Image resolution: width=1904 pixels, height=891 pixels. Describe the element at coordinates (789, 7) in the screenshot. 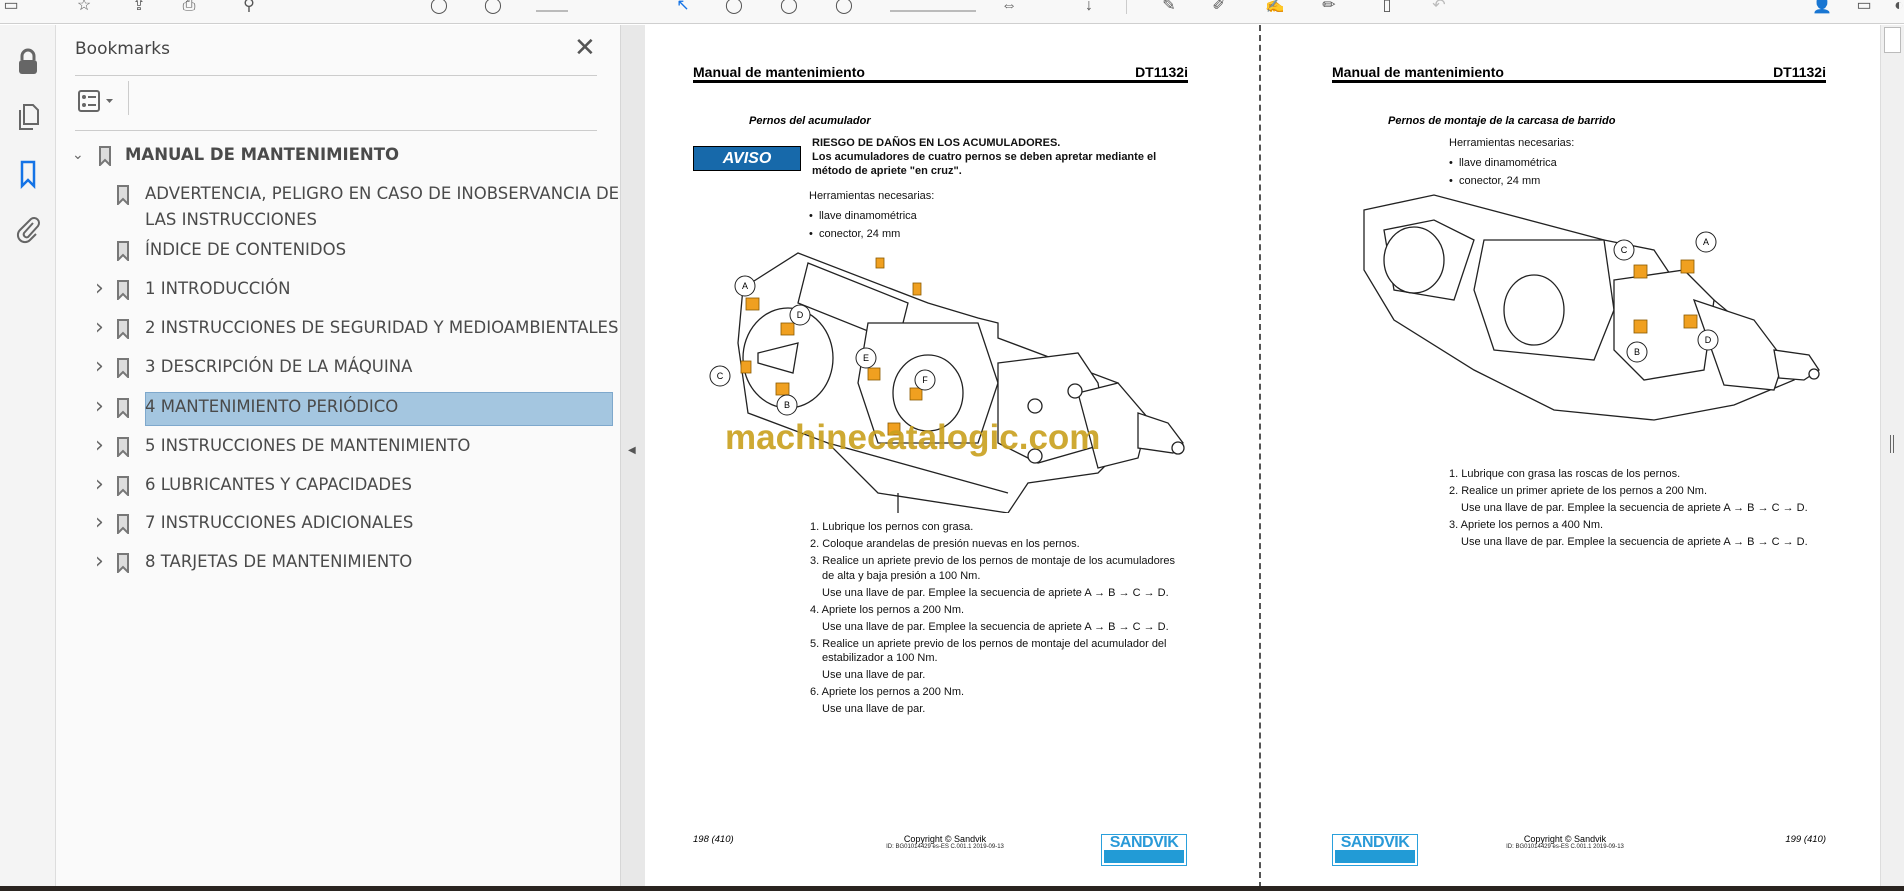

I see `zoom-out-icon: ◯` at that location.